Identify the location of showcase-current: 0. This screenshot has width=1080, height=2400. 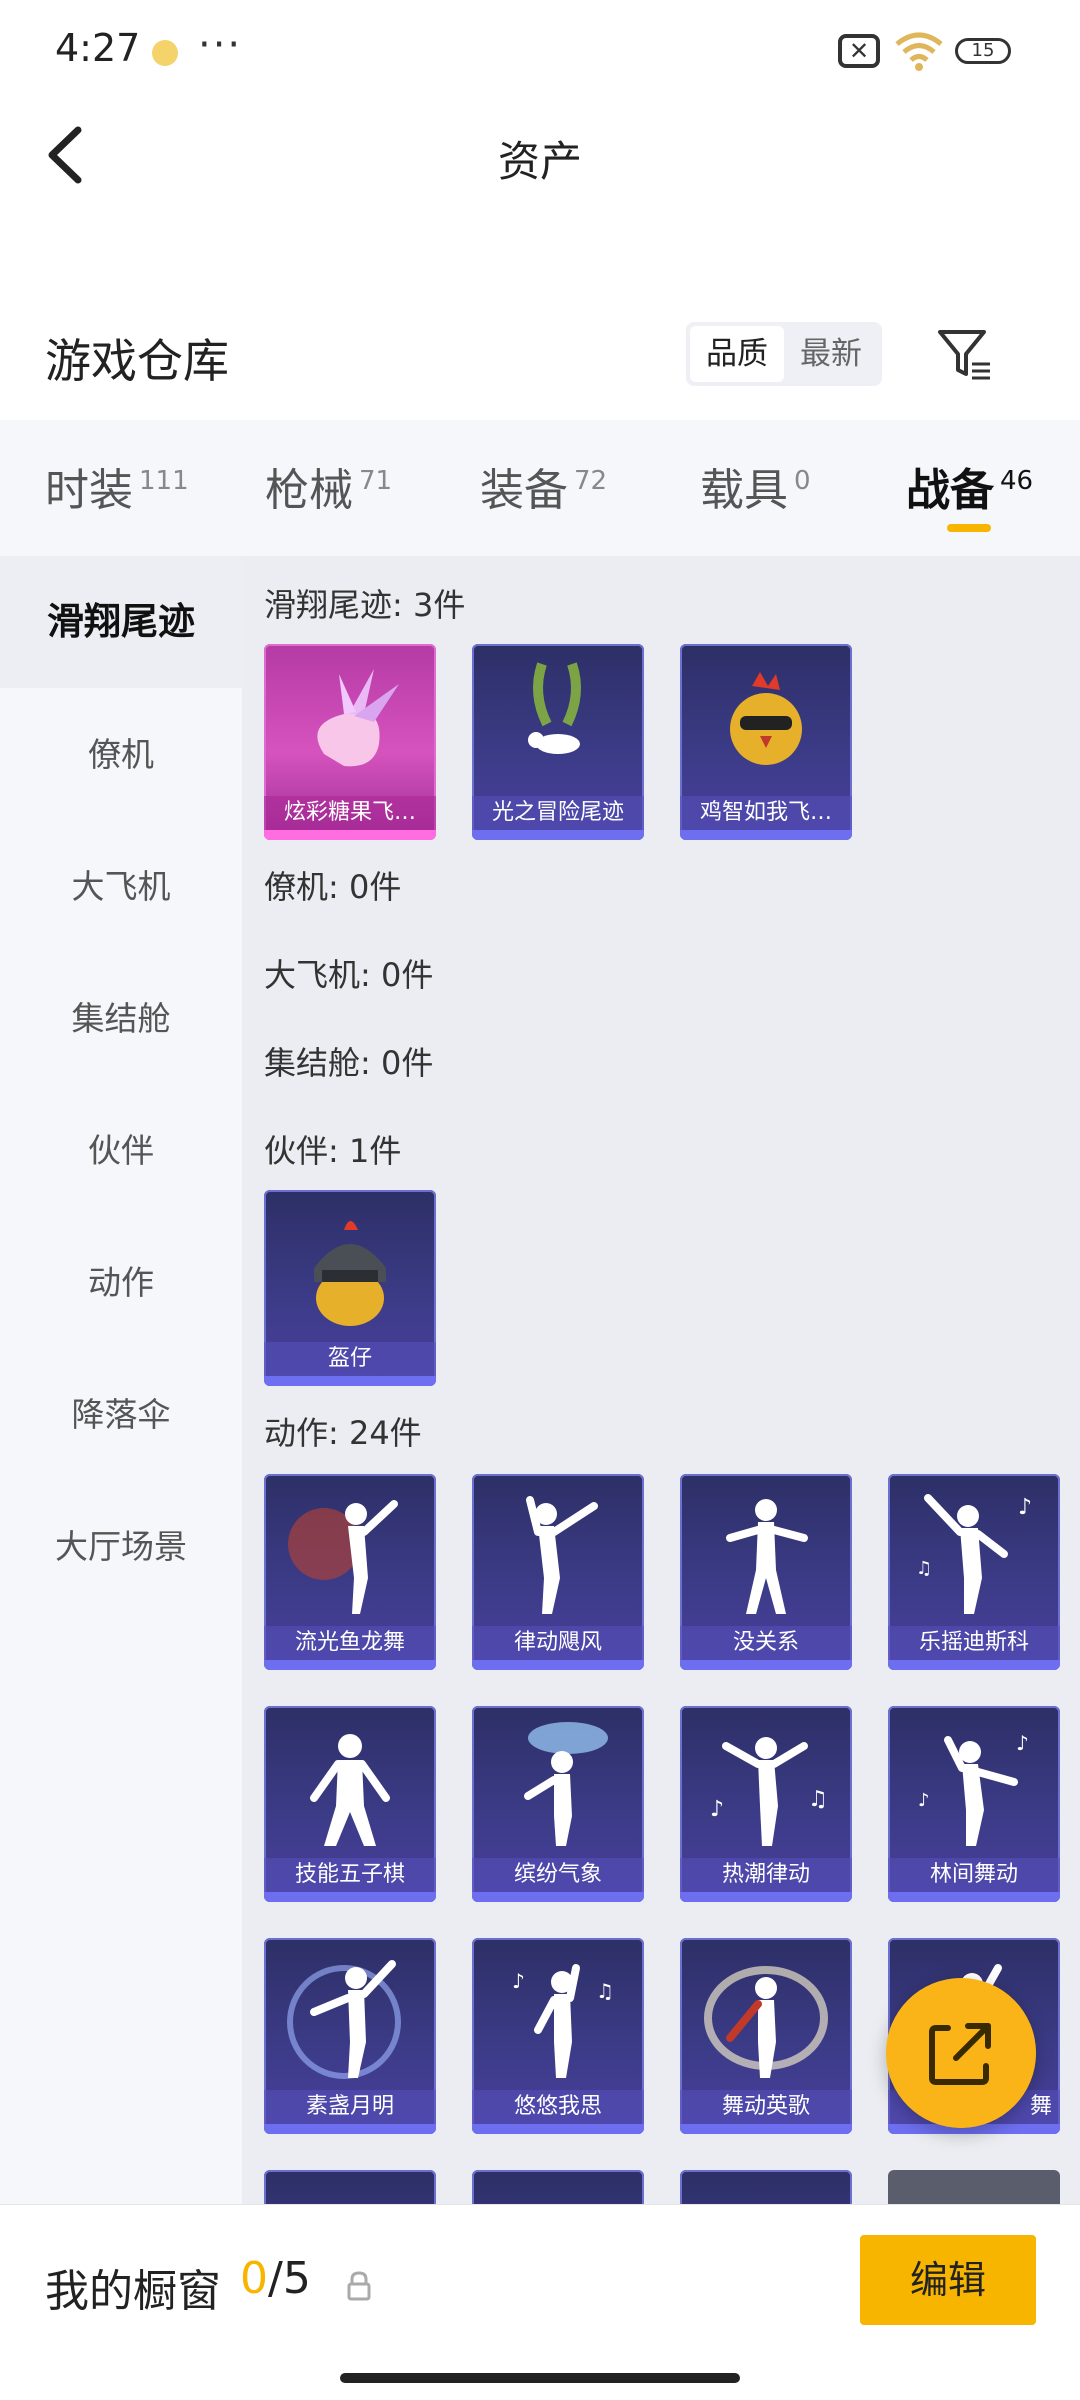
(254, 2278).